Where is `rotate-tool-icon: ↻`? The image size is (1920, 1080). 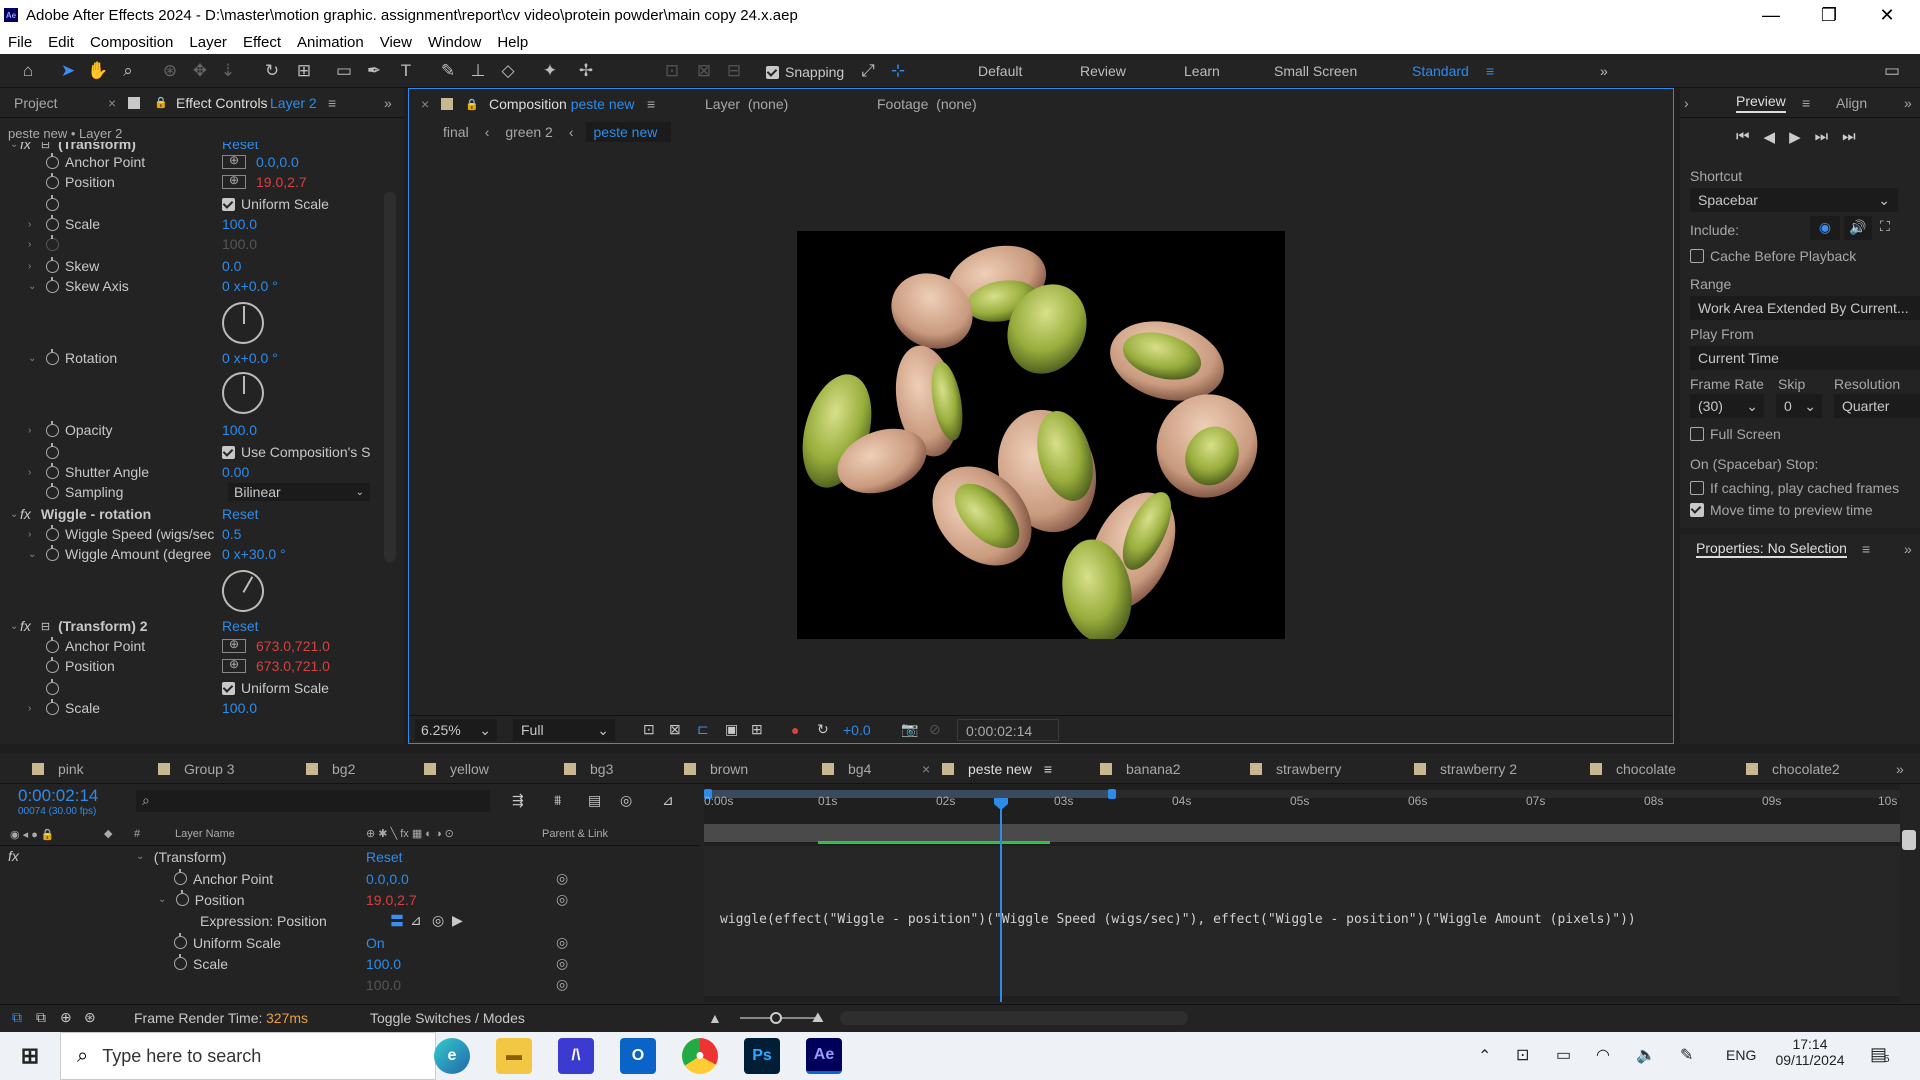 rotate-tool-icon: ↻ is located at coordinates (272, 71).